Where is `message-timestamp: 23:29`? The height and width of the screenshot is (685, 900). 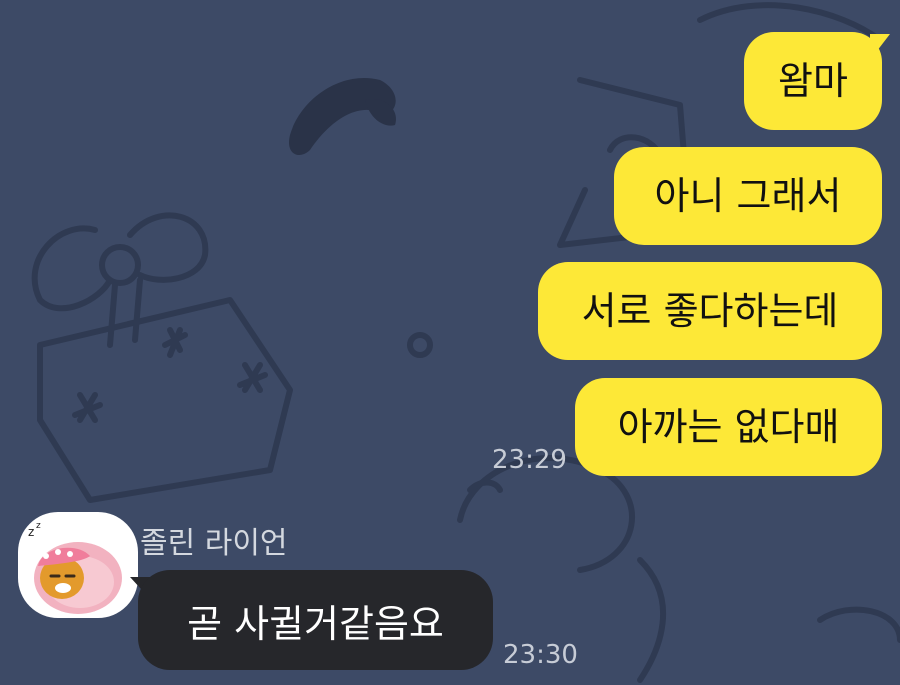
message-timestamp: 23:29 is located at coordinates (529, 460).